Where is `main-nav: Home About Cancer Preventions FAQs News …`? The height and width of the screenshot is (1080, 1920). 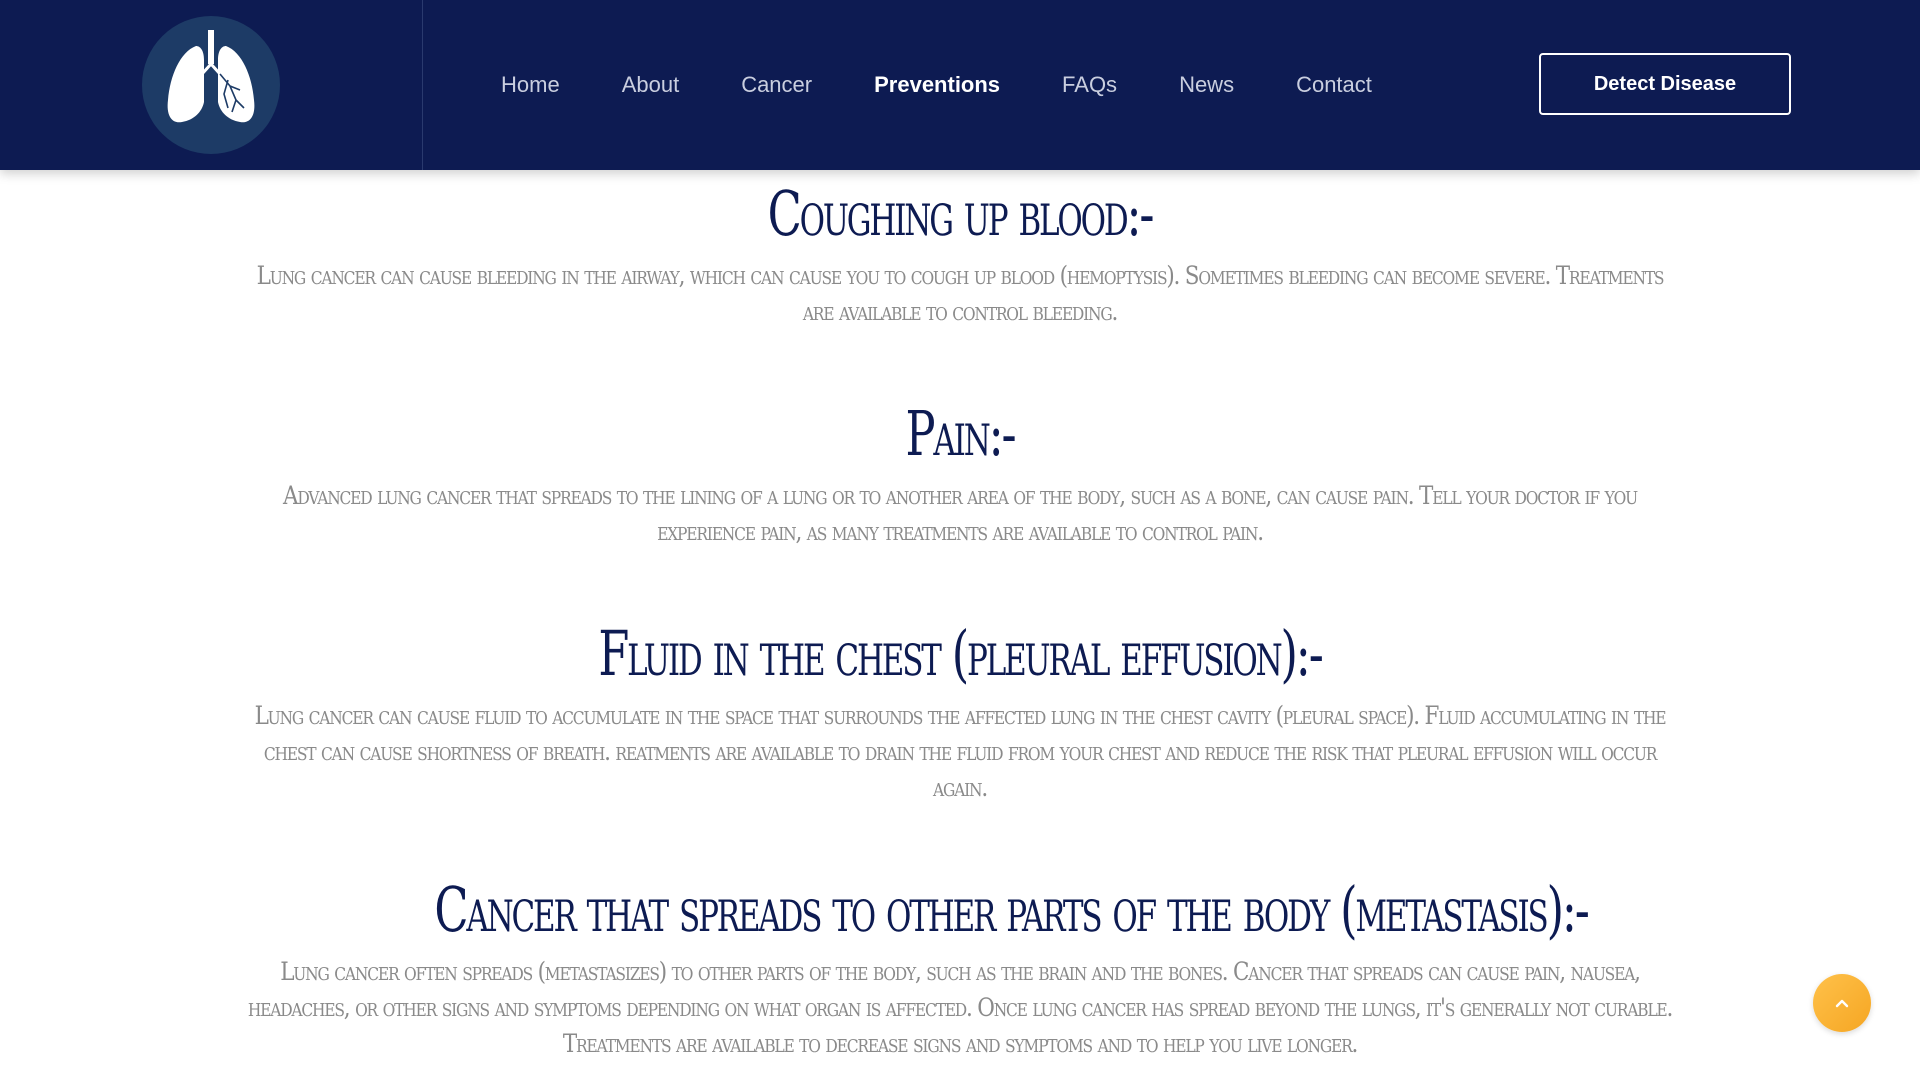 main-nav: Home About Cancer Preventions FAQs News … is located at coordinates (936, 85).